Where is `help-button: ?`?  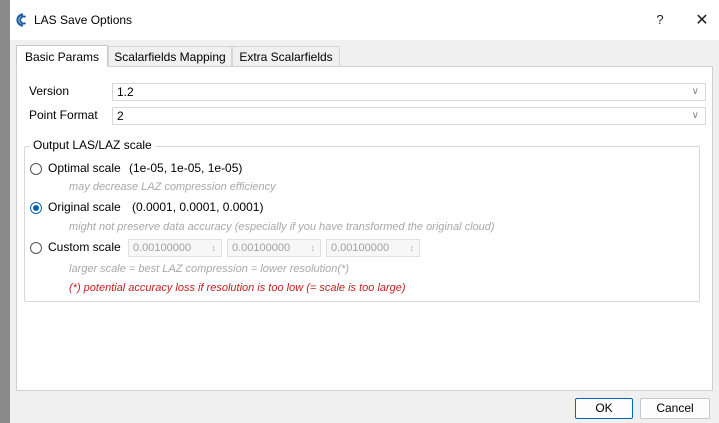 help-button: ? is located at coordinates (660, 19).